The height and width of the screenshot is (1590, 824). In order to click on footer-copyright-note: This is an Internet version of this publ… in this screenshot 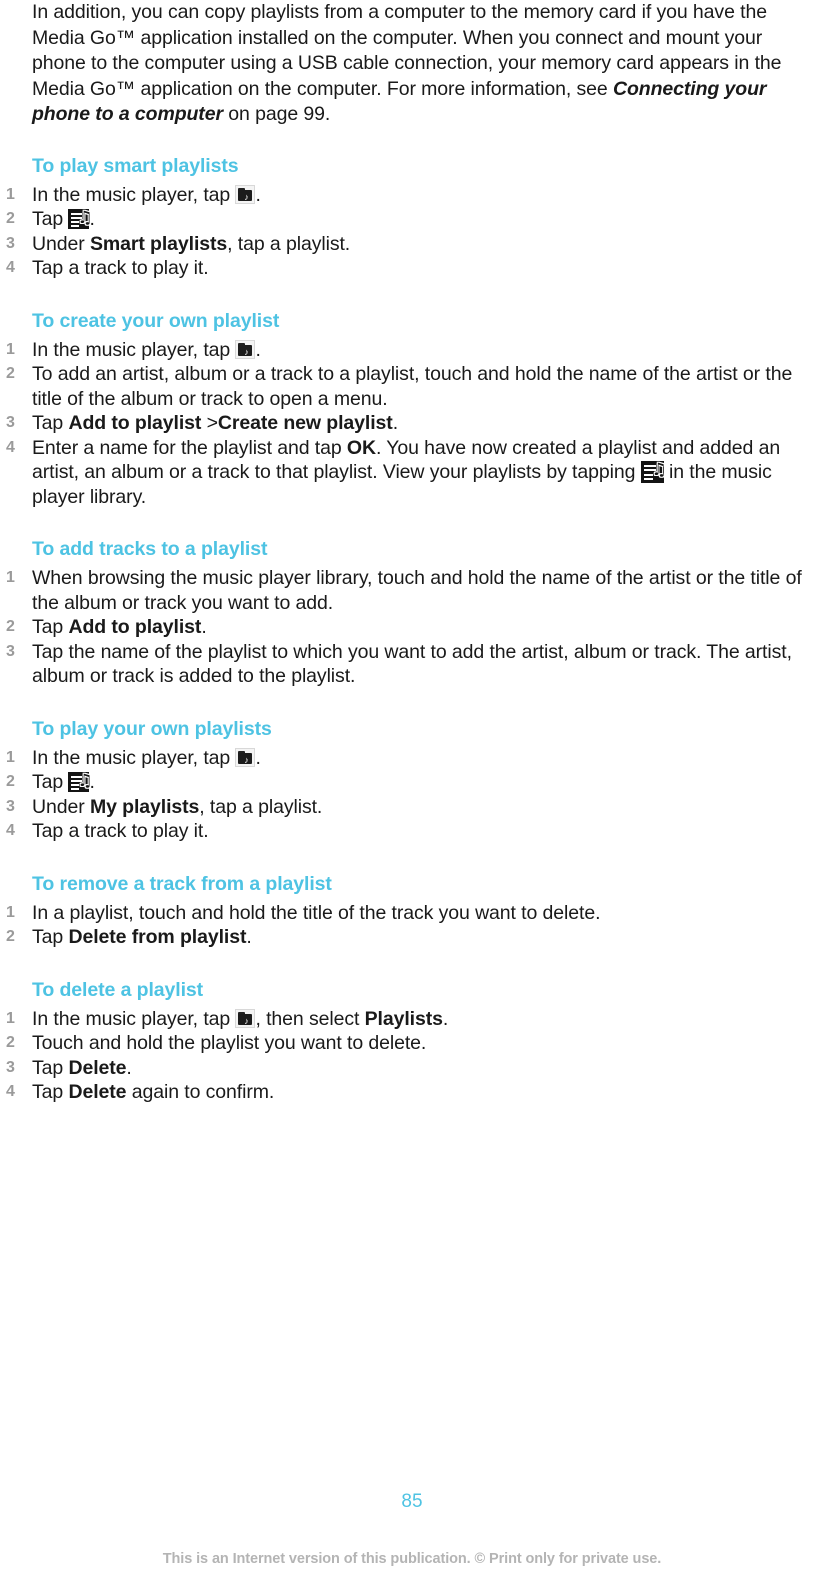, I will do `click(412, 1559)`.